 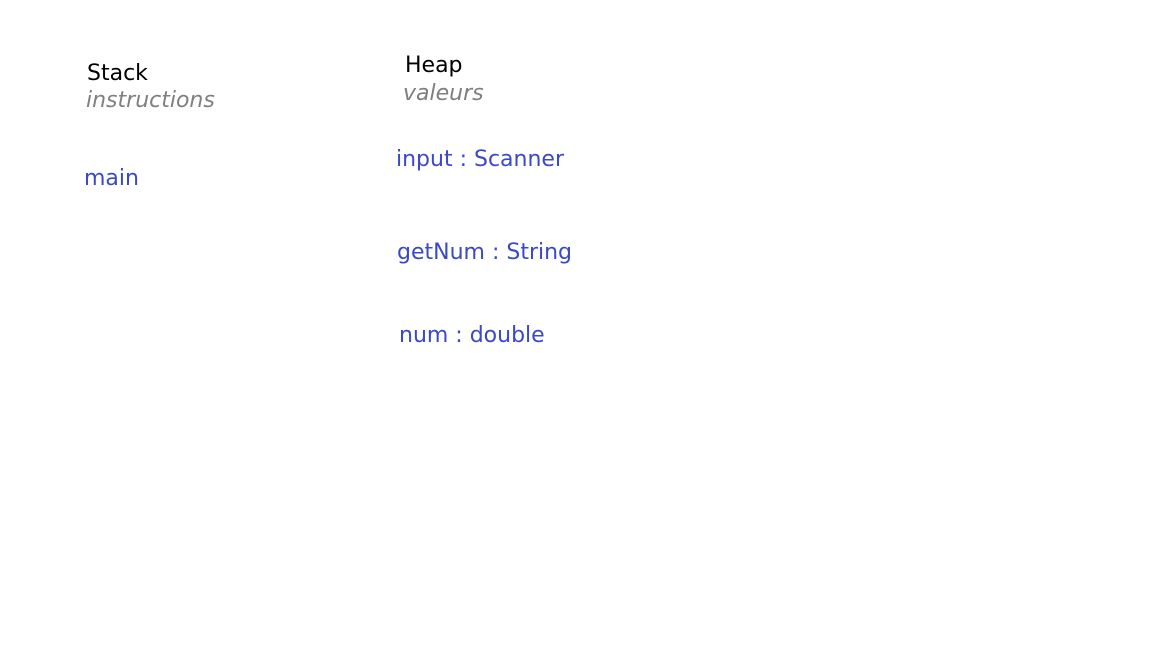 What do you see at coordinates (117, 73) in the screenshot?
I see `stack-title: Stack` at bounding box center [117, 73].